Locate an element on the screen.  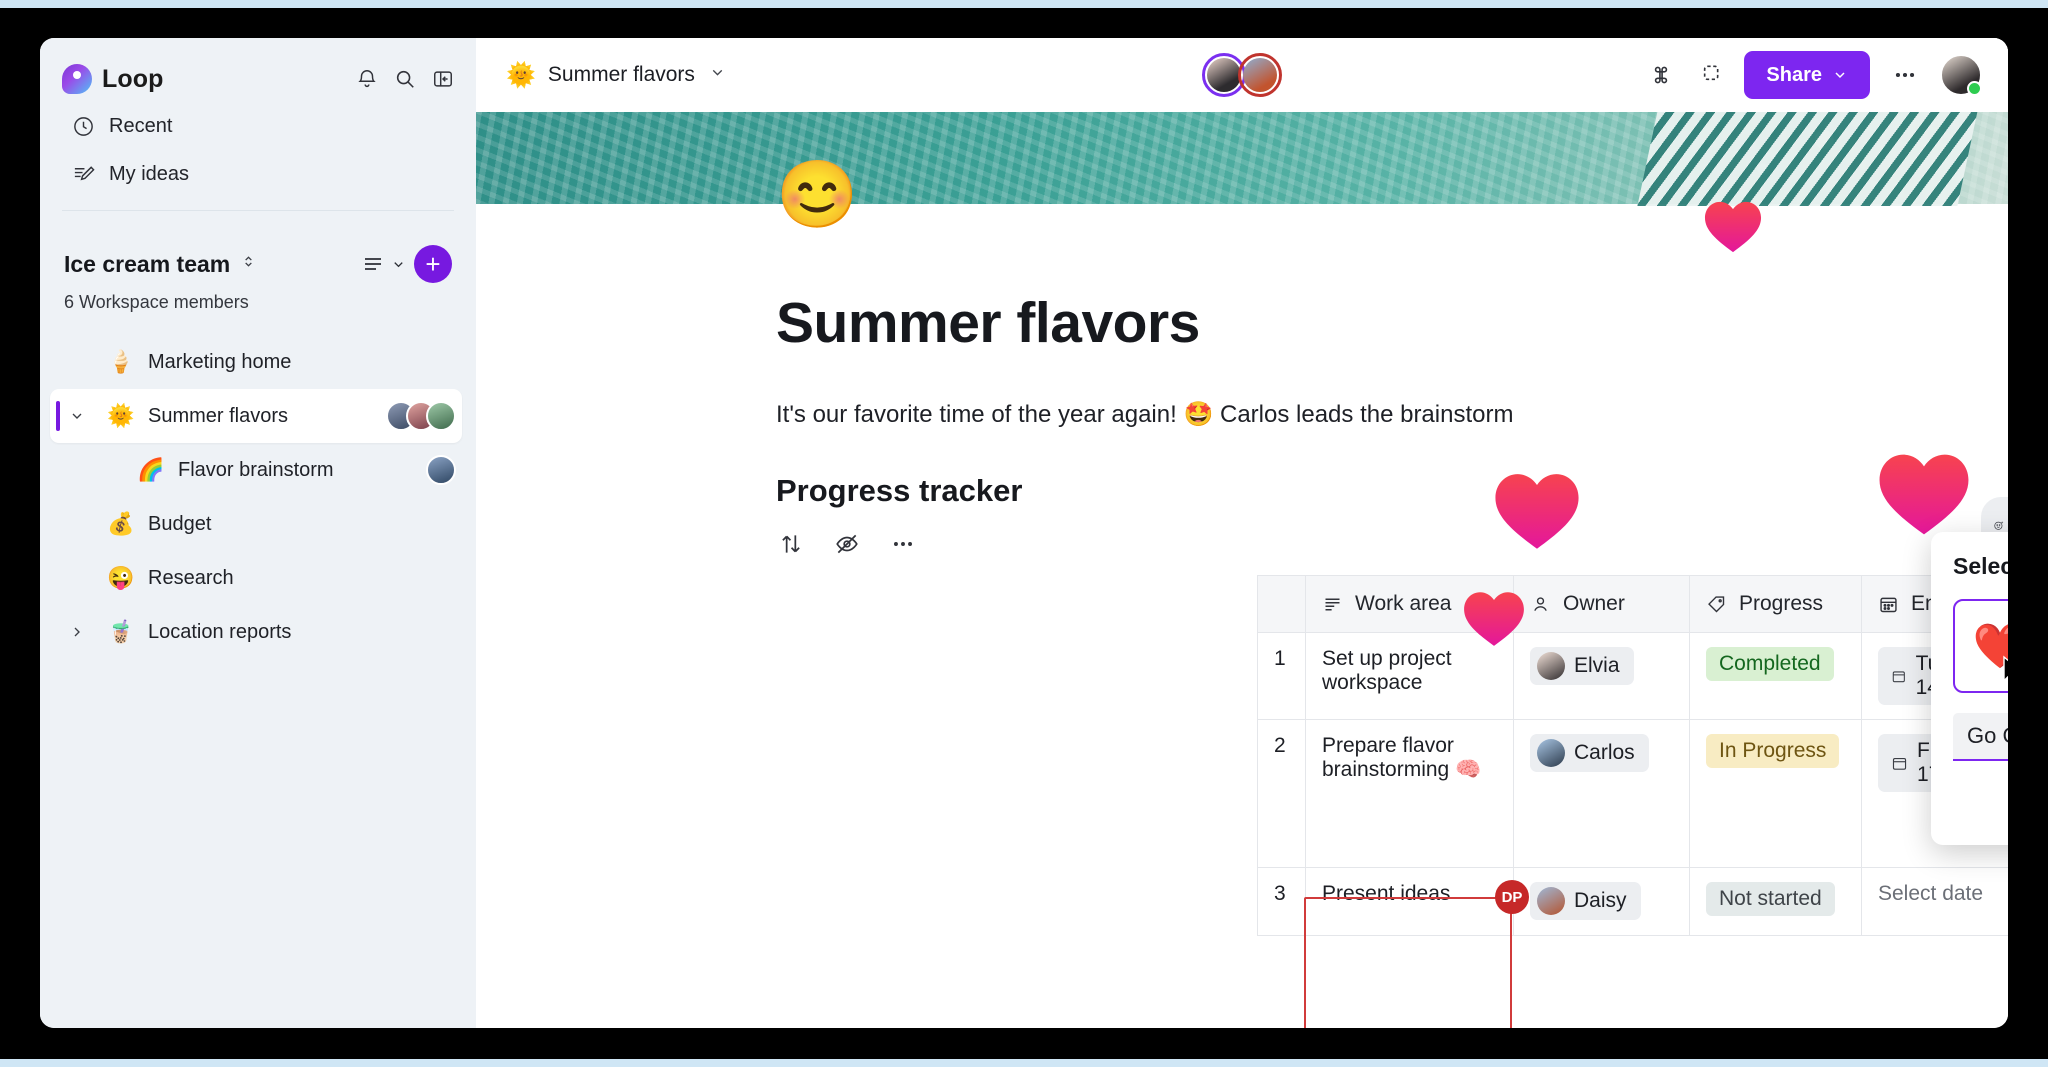
row-index: 1 is located at coordinates (1281, 676).